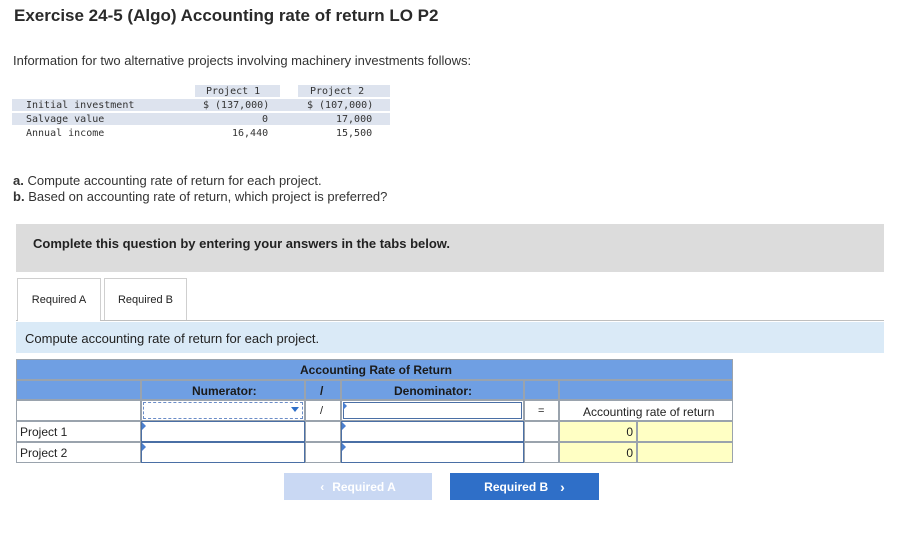 The width and height of the screenshot is (898, 546). What do you see at coordinates (65, 133) in the screenshot?
I see `info-label: Annual income` at bounding box center [65, 133].